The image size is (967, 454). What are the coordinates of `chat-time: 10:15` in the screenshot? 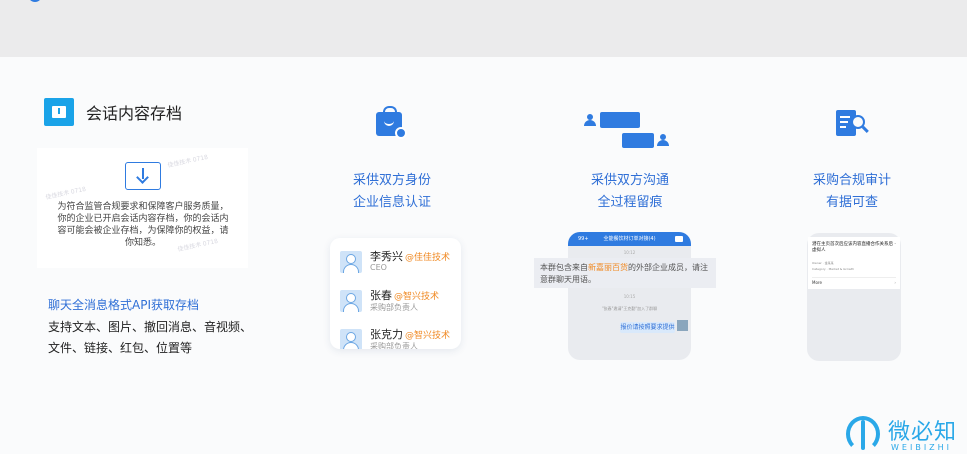 It's located at (629, 296).